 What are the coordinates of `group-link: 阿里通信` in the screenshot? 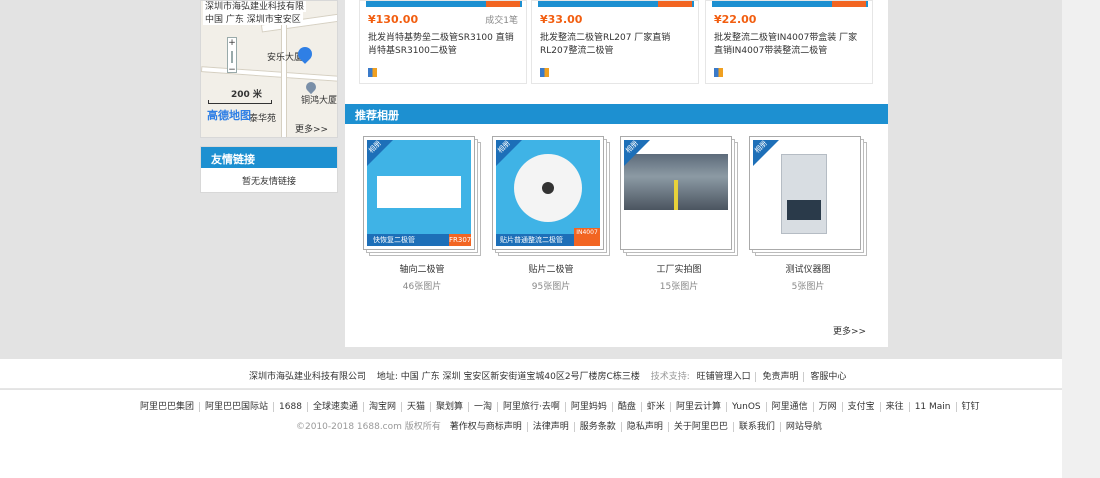 It's located at (790, 407).